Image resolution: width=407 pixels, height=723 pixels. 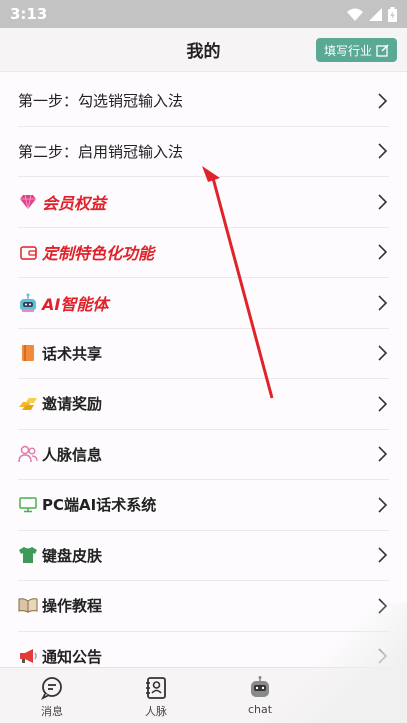 I want to click on status-icons, so click(x=372, y=14).